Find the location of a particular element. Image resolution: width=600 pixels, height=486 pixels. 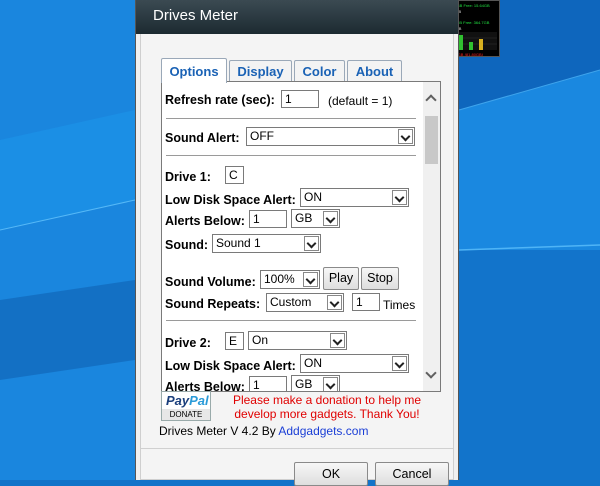

drive-1-alerts-below-input: 1 is located at coordinates (268, 219).